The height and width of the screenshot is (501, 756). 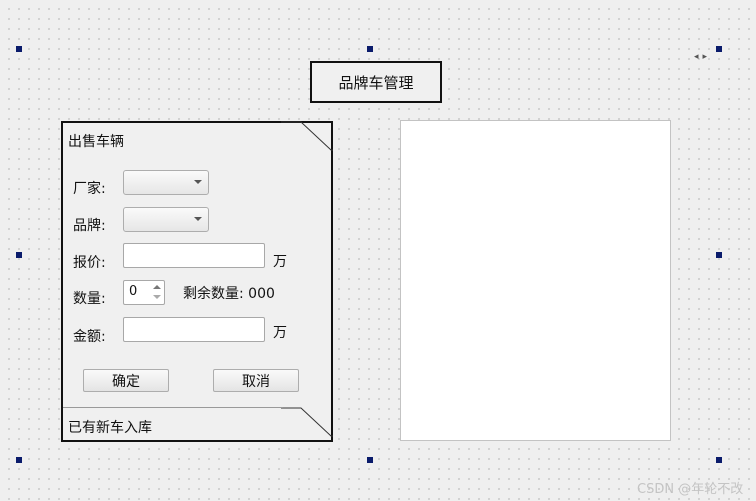 I want to click on selection-handle-top-center, so click(x=370, y=49).